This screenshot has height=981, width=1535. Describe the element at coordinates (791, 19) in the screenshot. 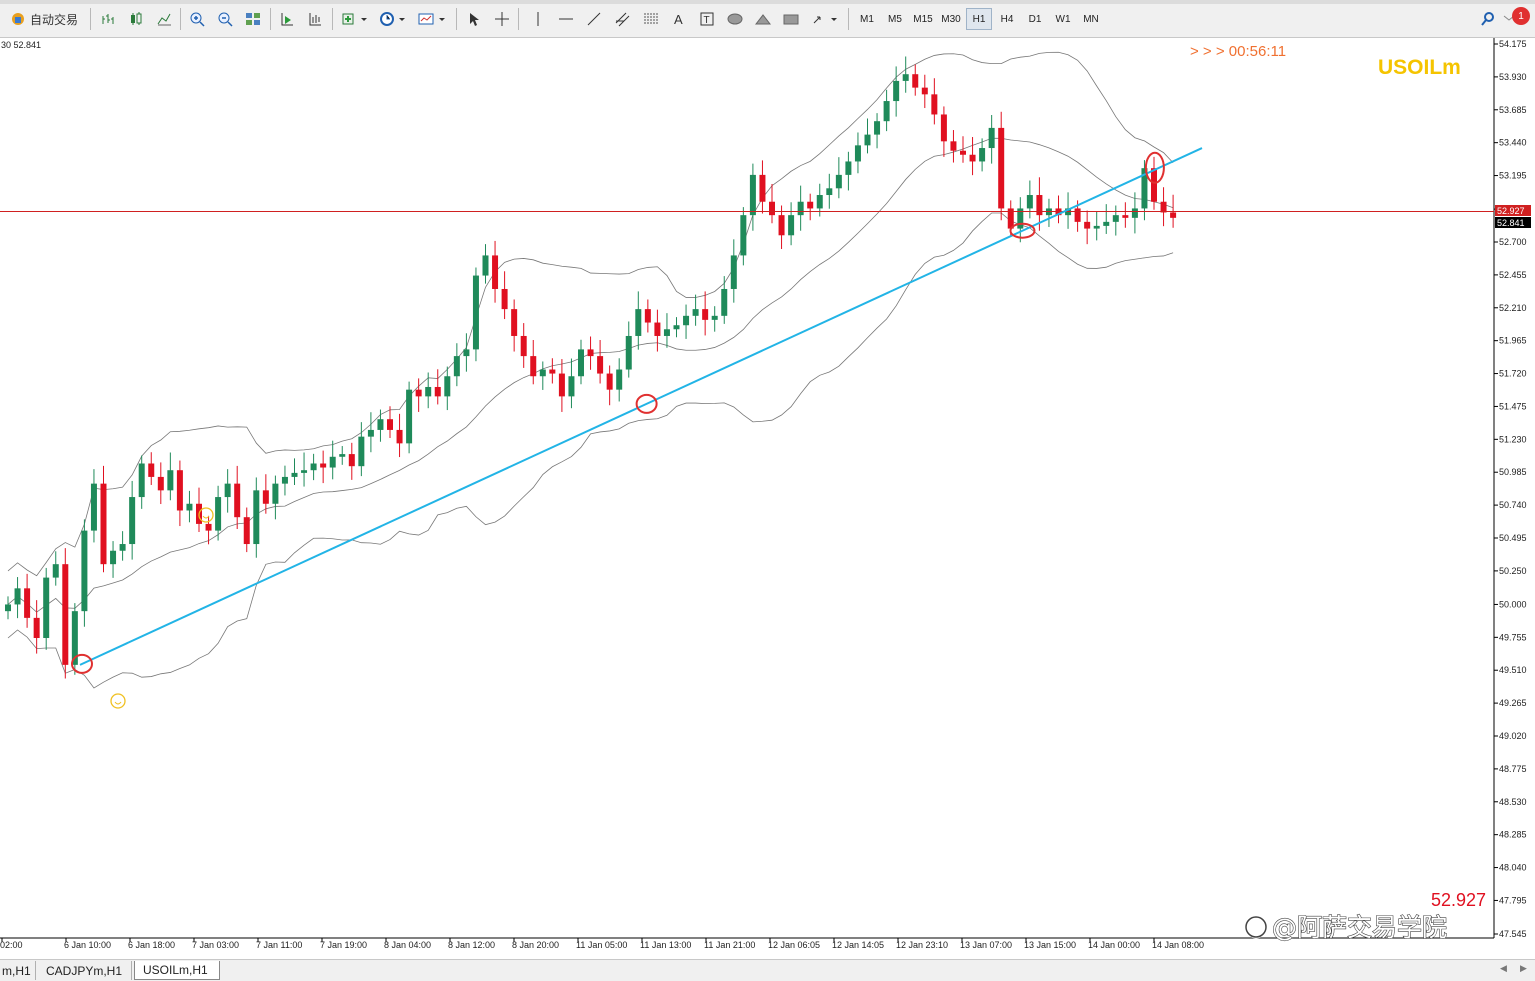

I see `rectangle-icon` at that location.